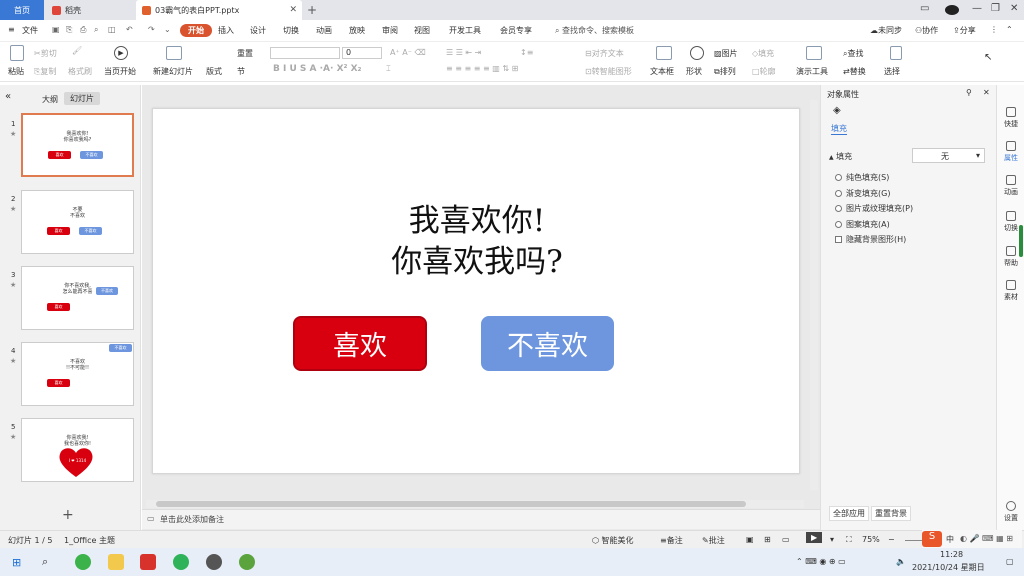 The width and height of the screenshot is (1024, 576). I want to click on arrange-button: ⧉排列, so click(725, 71).